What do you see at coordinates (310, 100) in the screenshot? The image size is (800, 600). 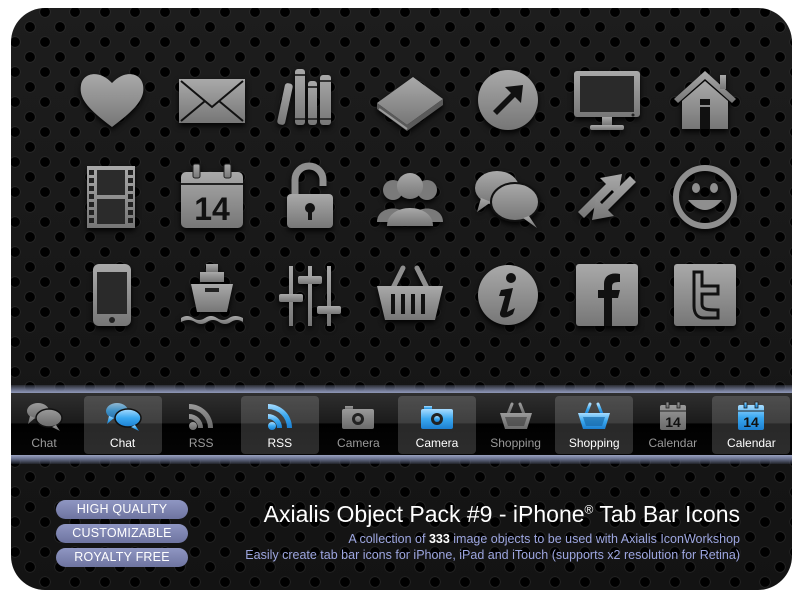 I see `books-icon` at bounding box center [310, 100].